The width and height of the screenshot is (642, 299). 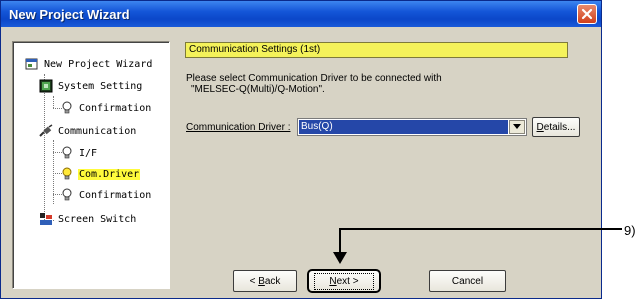 I want to click on callout-label: 9), so click(x=630, y=230).